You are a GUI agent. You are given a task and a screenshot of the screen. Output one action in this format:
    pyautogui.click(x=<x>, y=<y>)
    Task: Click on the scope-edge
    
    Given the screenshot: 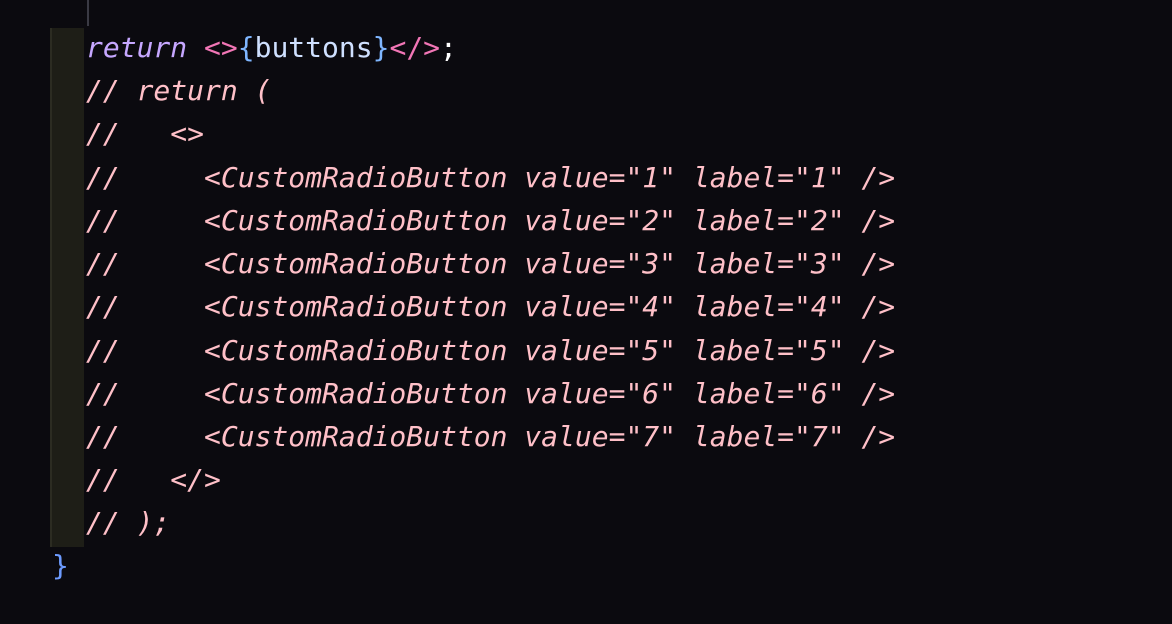 What is the action you would take?
    pyautogui.click(x=51, y=287)
    